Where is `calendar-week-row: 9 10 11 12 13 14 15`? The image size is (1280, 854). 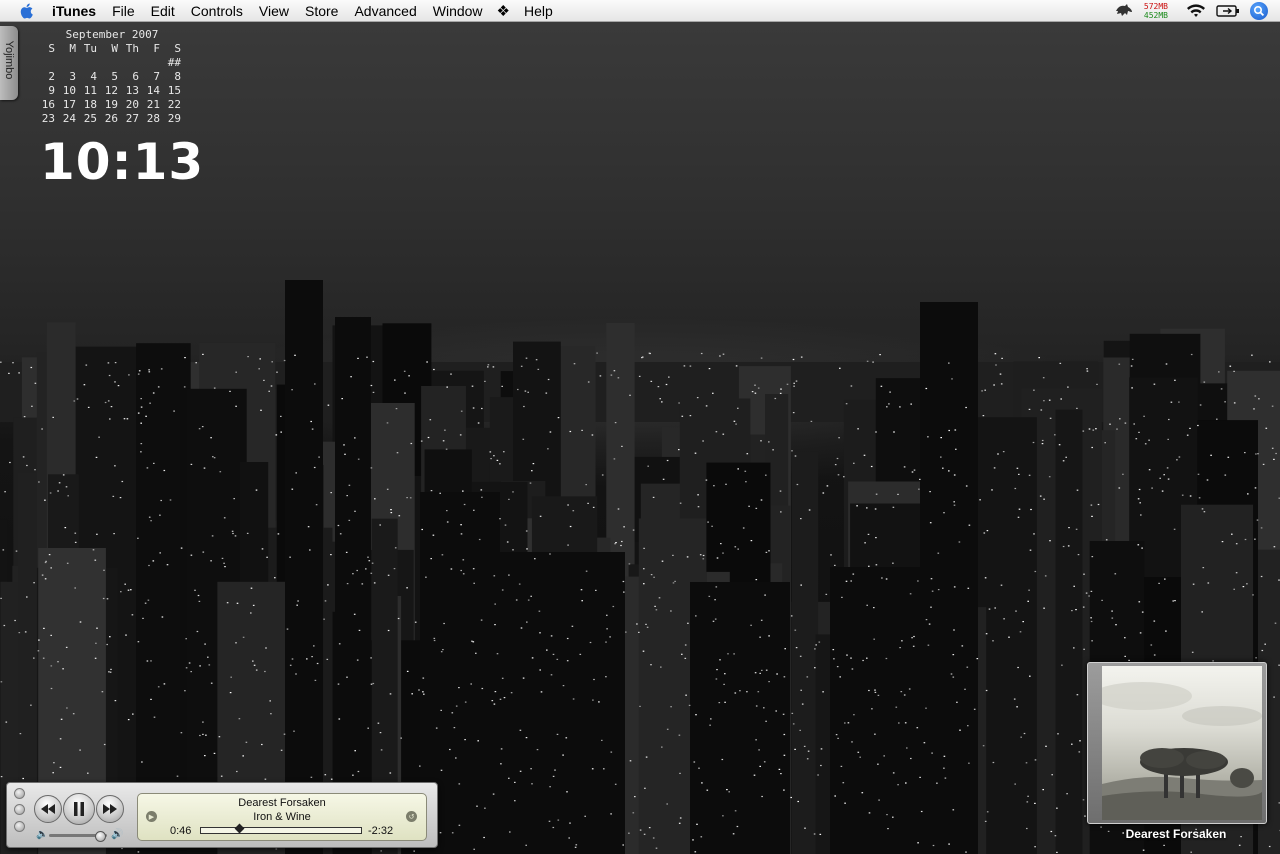 calendar-week-row: 9 10 11 12 13 14 15 is located at coordinates (110, 91).